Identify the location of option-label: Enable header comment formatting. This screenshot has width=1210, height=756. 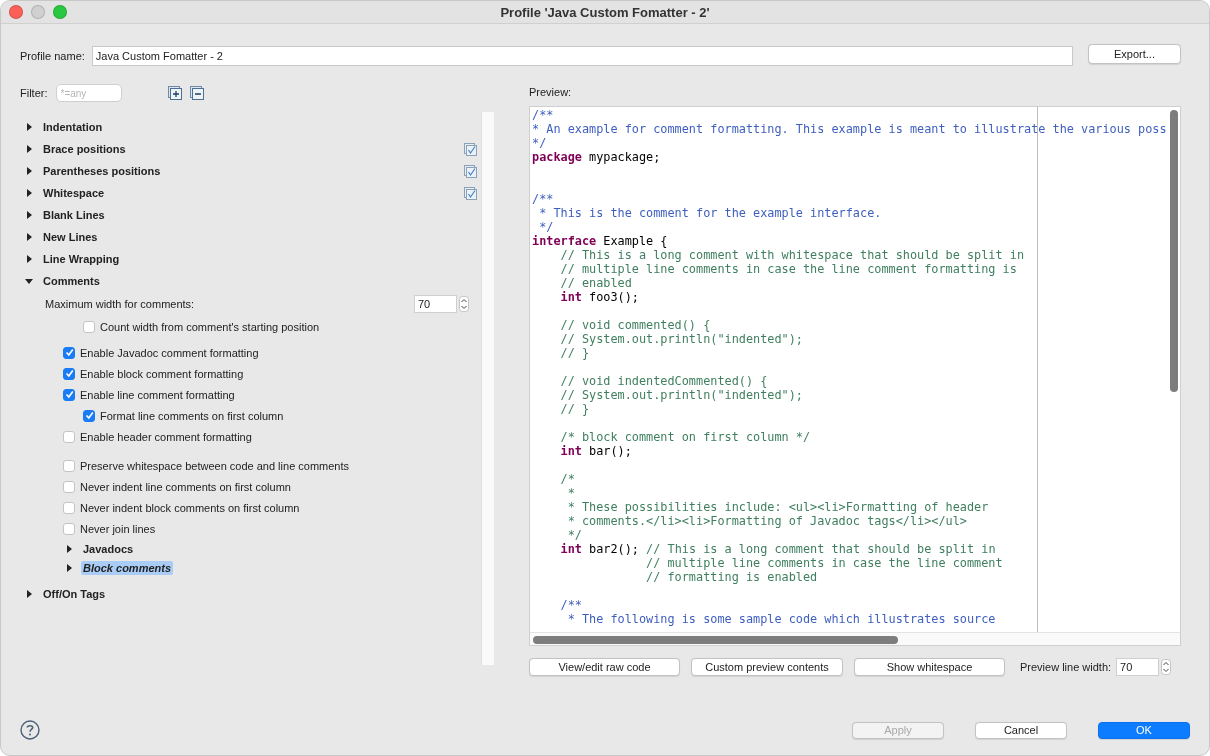
(166, 436).